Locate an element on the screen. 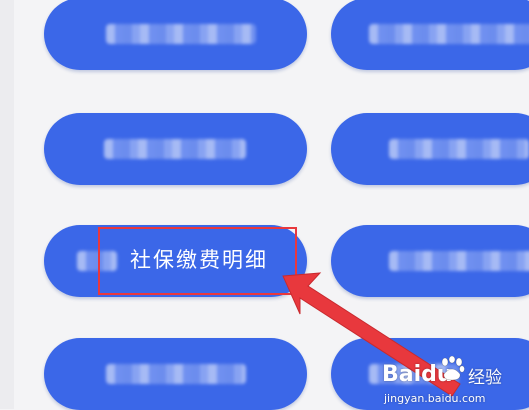 This screenshot has width=529, height=410. baidu-jingyan-watermark: Baidu 经验 jingyan.baidu.com is located at coordinates (455, 380).